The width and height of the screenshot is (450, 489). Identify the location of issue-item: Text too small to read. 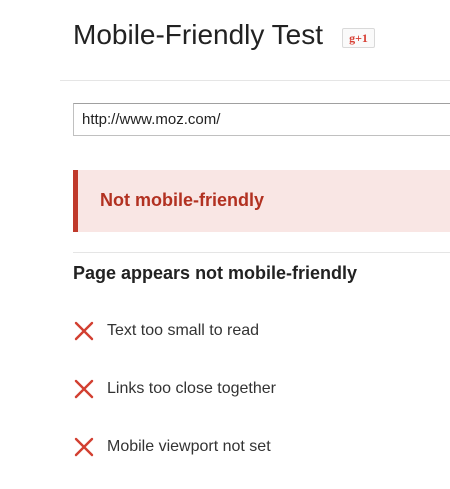
(166, 331).